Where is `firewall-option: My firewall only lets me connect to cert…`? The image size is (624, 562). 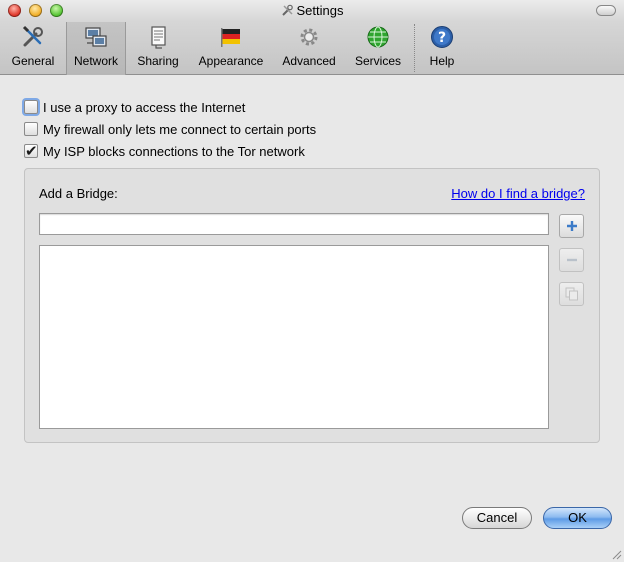 firewall-option: My firewall only lets me connect to cert… is located at coordinates (170, 129).